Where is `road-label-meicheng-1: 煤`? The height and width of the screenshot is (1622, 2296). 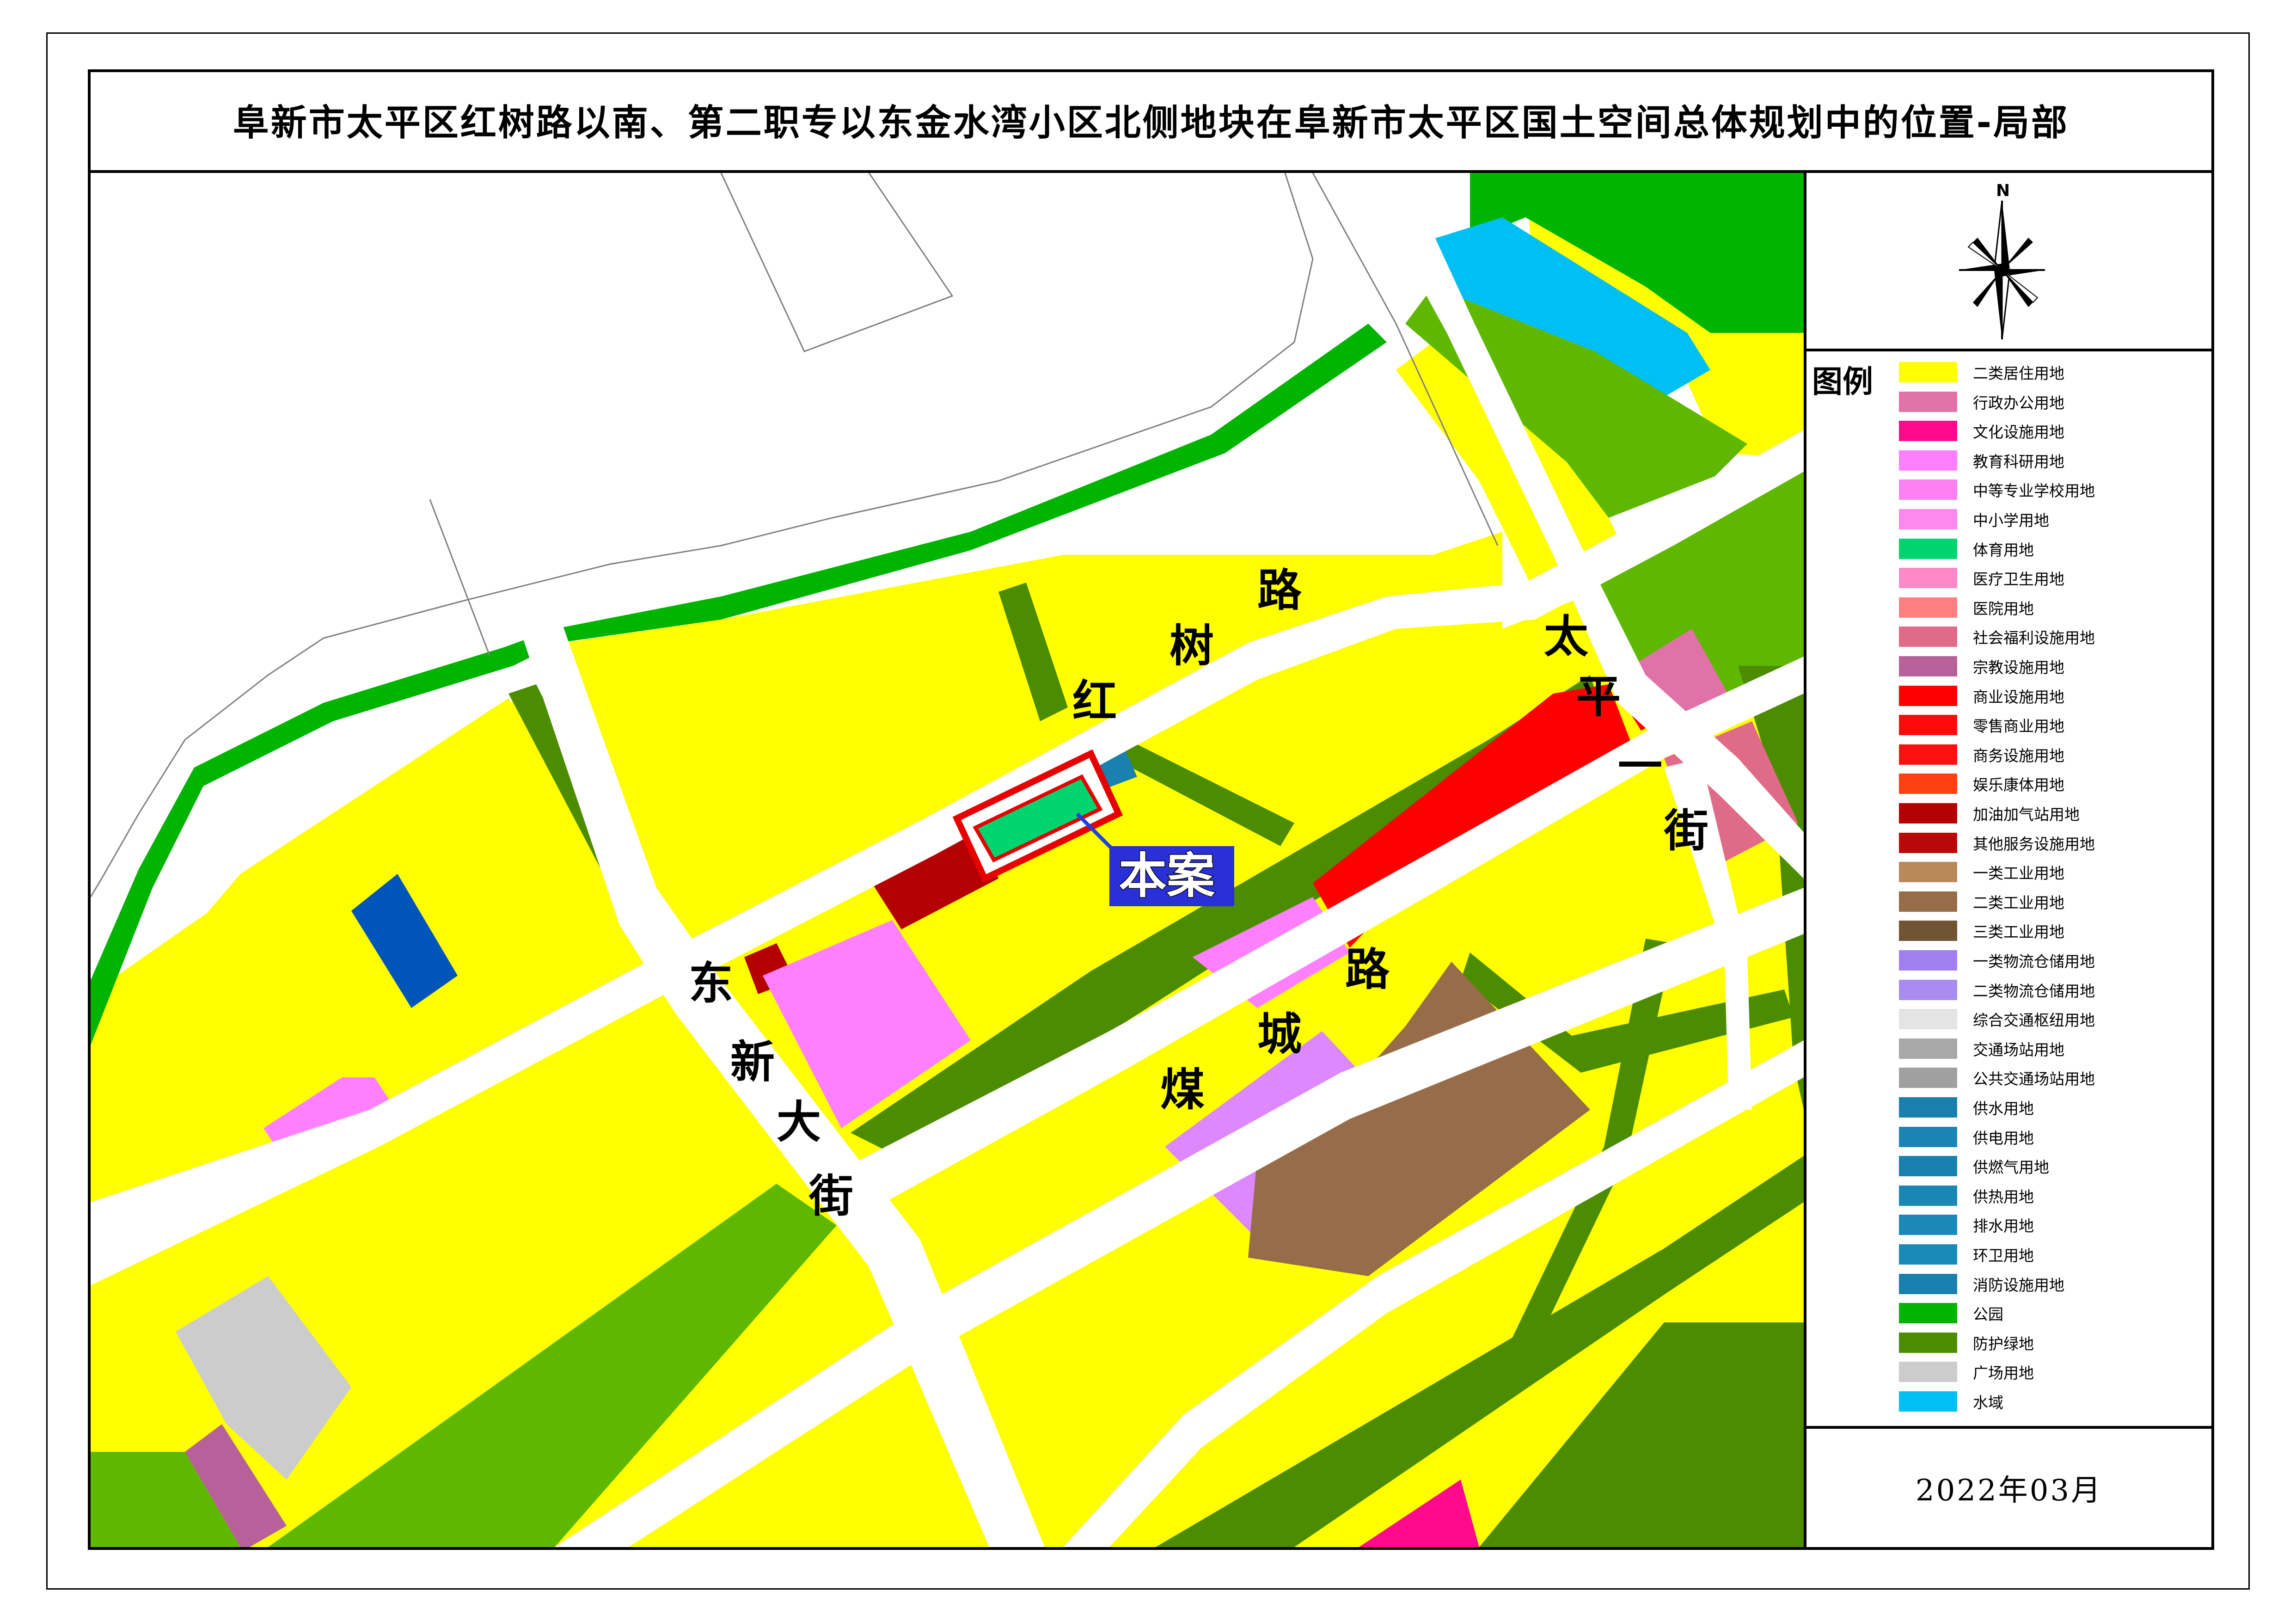 road-label-meicheng-1: 煤 is located at coordinates (1182, 1090).